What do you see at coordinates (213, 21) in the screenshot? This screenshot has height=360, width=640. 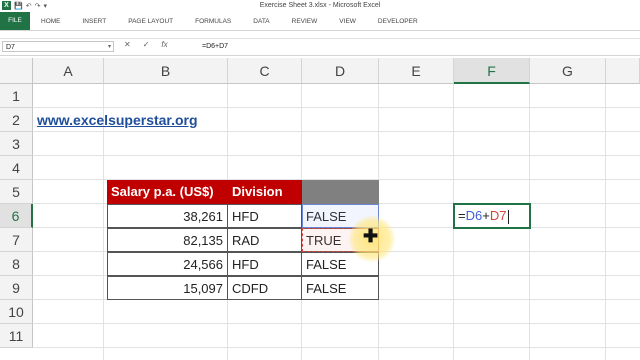 I see `tab-formulas: FORMULAS` at bounding box center [213, 21].